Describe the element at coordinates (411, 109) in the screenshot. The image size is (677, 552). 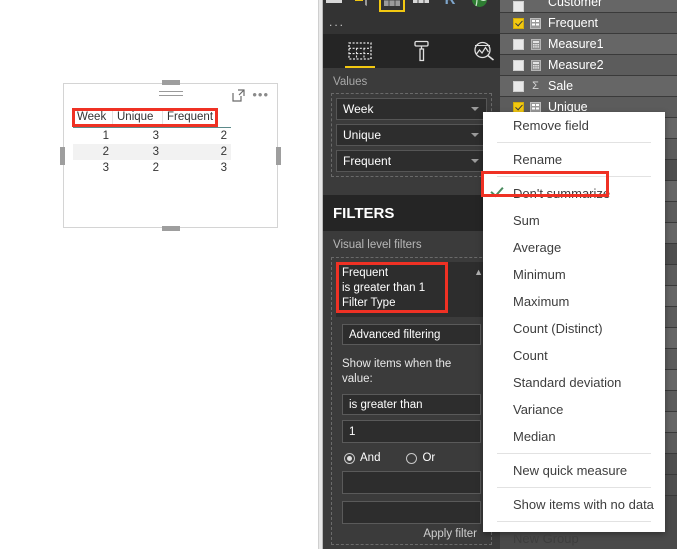
I see `well-field-week: Week` at that location.